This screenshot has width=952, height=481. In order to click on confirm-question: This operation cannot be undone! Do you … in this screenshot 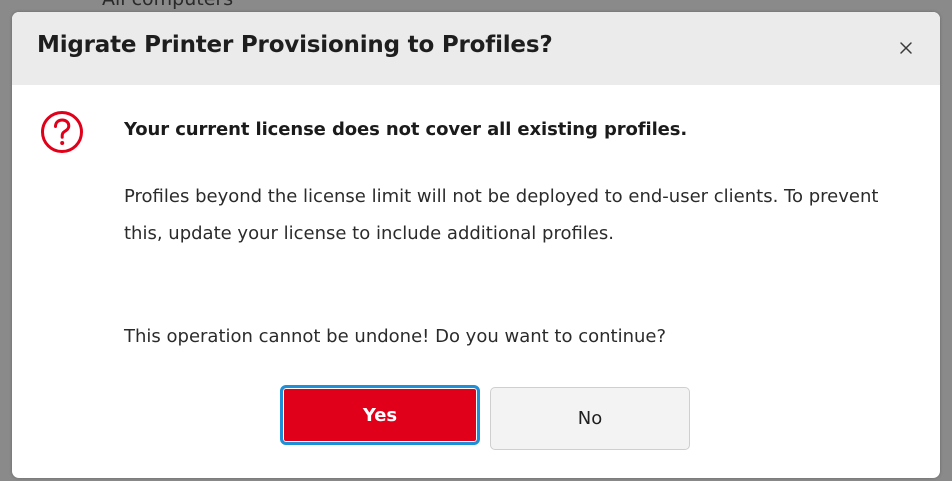, I will do `click(395, 336)`.